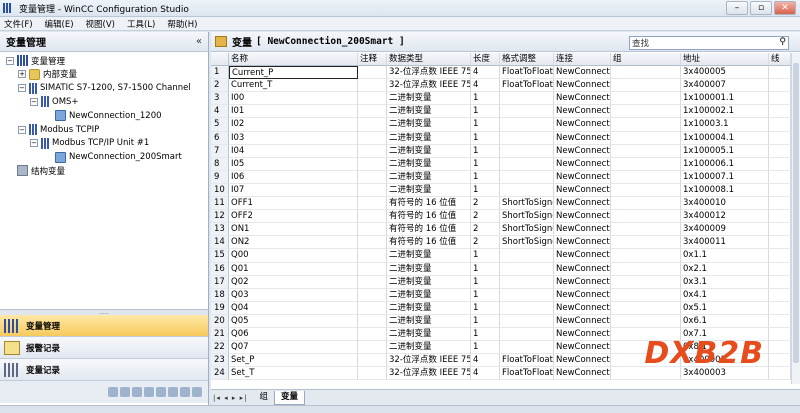  Describe the element at coordinates (289, 397) in the screenshot. I see `tab-tags: 变量` at that location.